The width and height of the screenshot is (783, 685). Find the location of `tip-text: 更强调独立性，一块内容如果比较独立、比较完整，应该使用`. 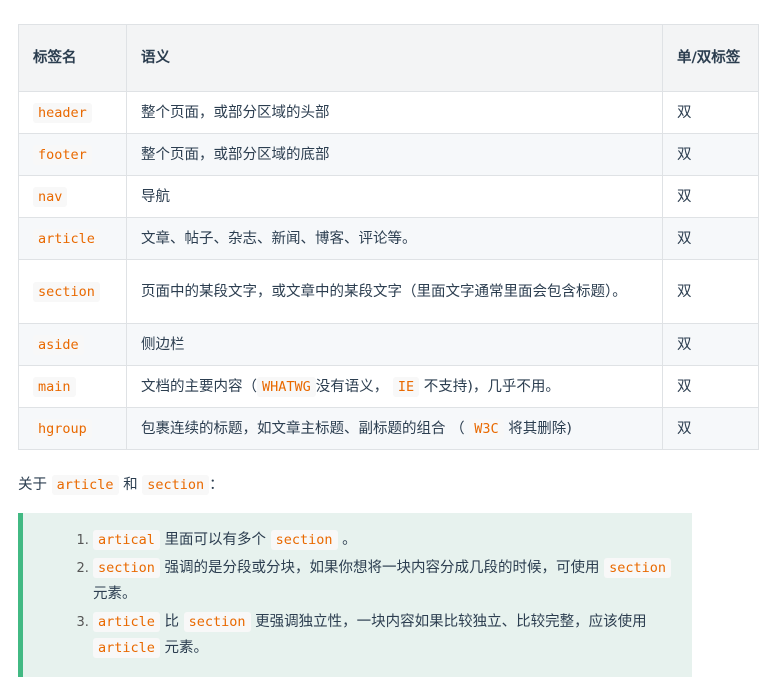

tip-text: 更强调独立性，一块内容如果比较独立、比较完整，应该使用 is located at coordinates (451, 621).